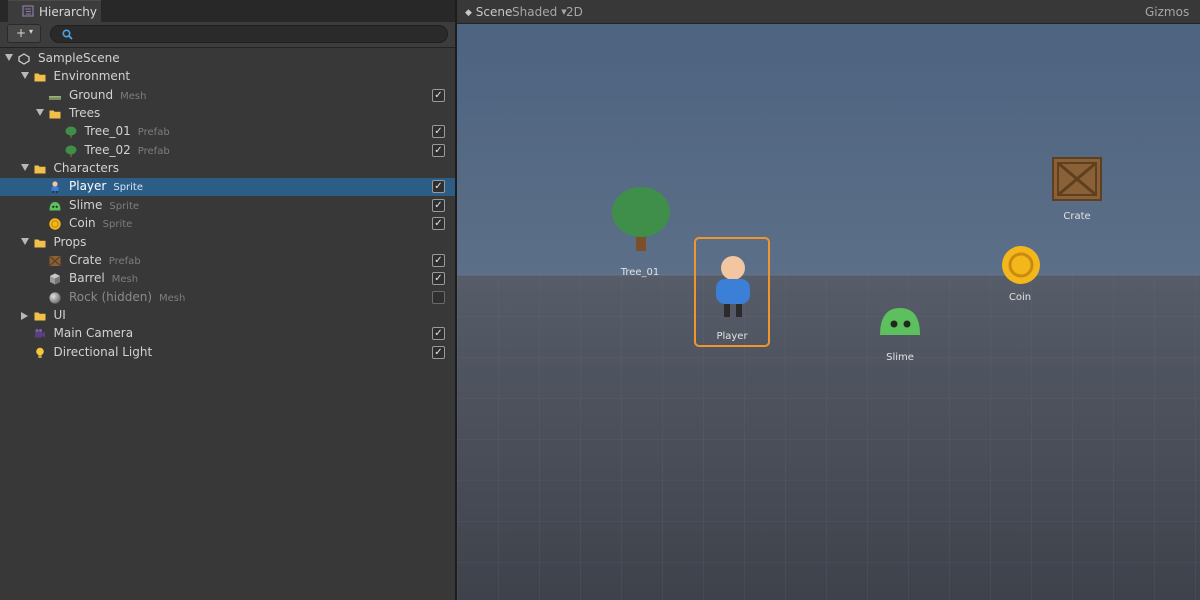 This screenshot has height=600, width=1200. What do you see at coordinates (71, 132) in the screenshot?
I see `tree-icon` at bounding box center [71, 132].